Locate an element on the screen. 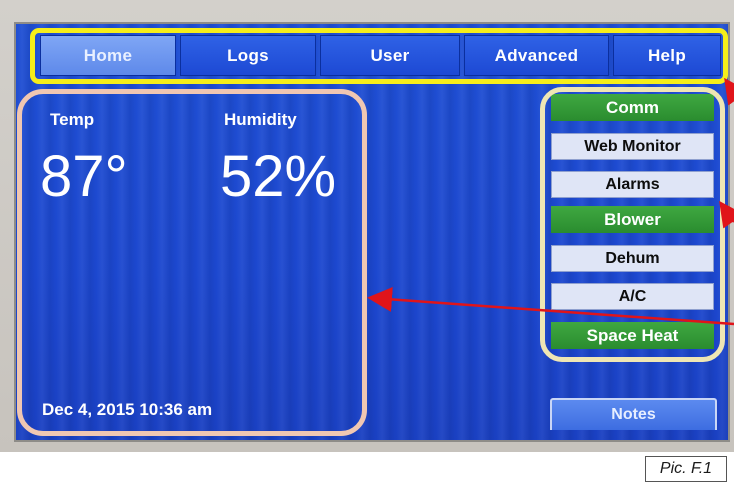 This screenshot has height=487, width=734. notes-button: Notes is located at coordinates (633, 414).